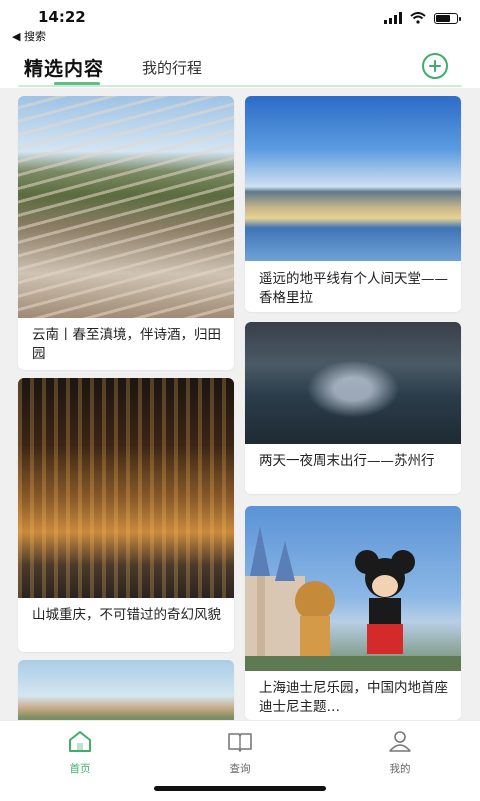  I want to click on rice-terraces-image, so click(126, 207).